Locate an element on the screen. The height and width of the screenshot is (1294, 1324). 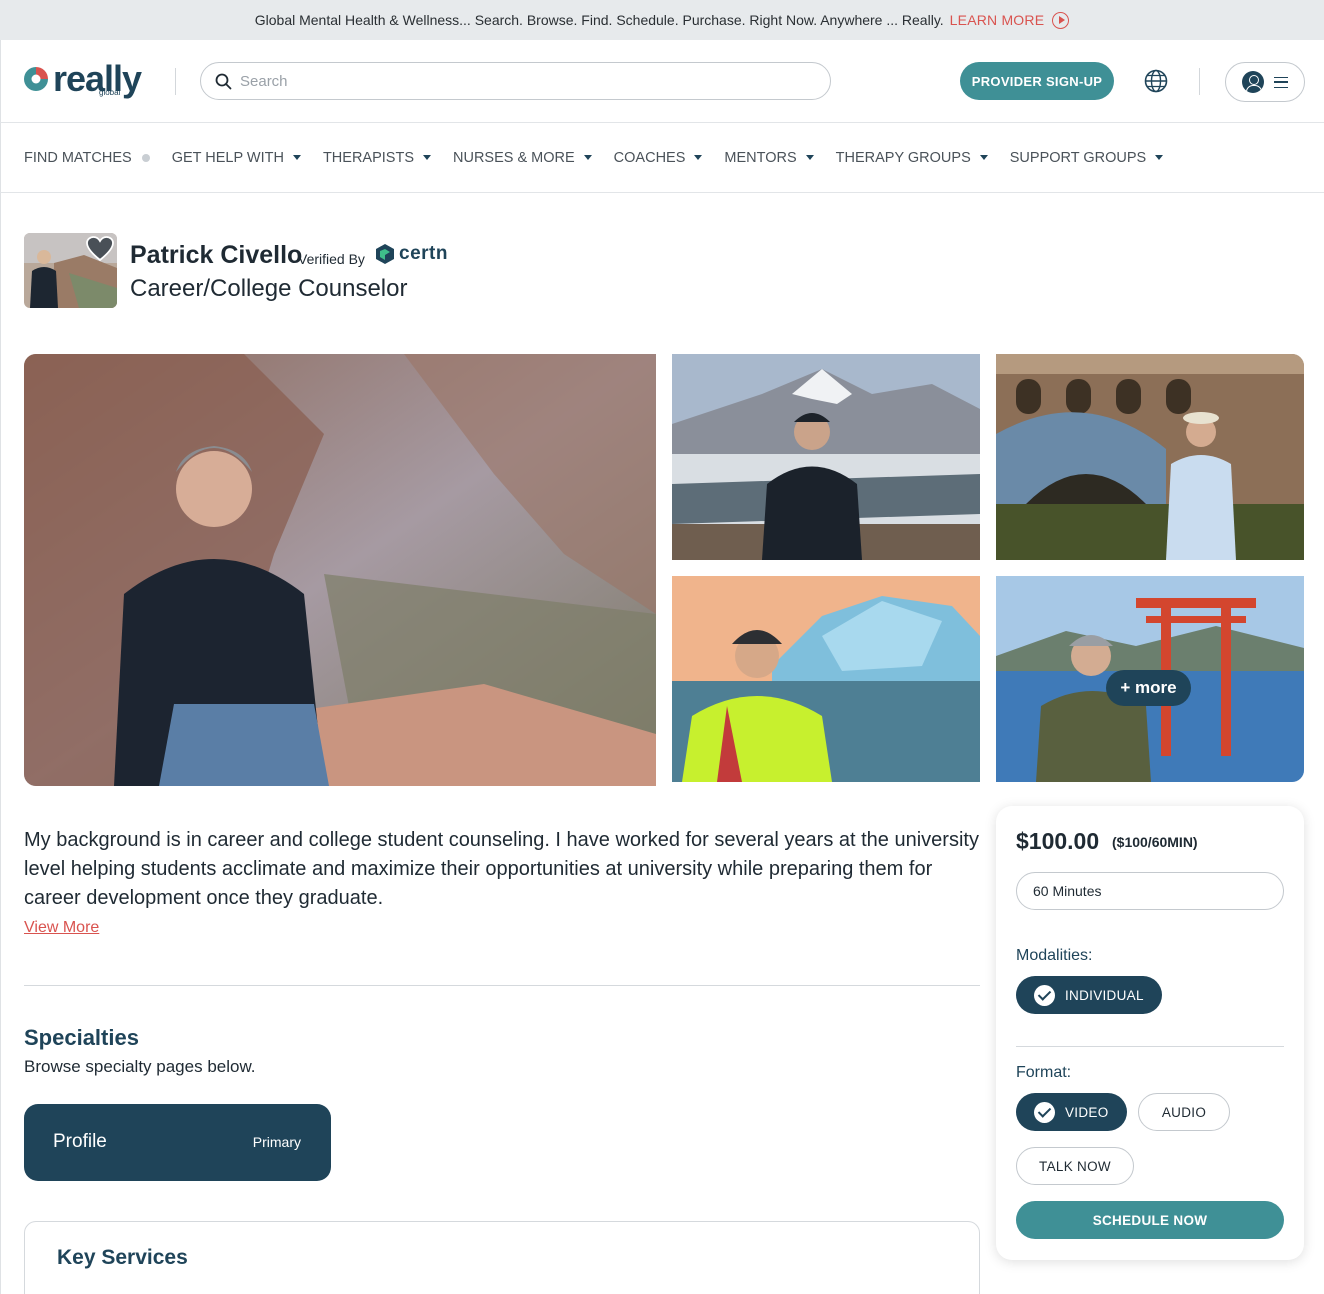
nav-nurses-more: NURSES & MORE is located at coordinates (522, 158).